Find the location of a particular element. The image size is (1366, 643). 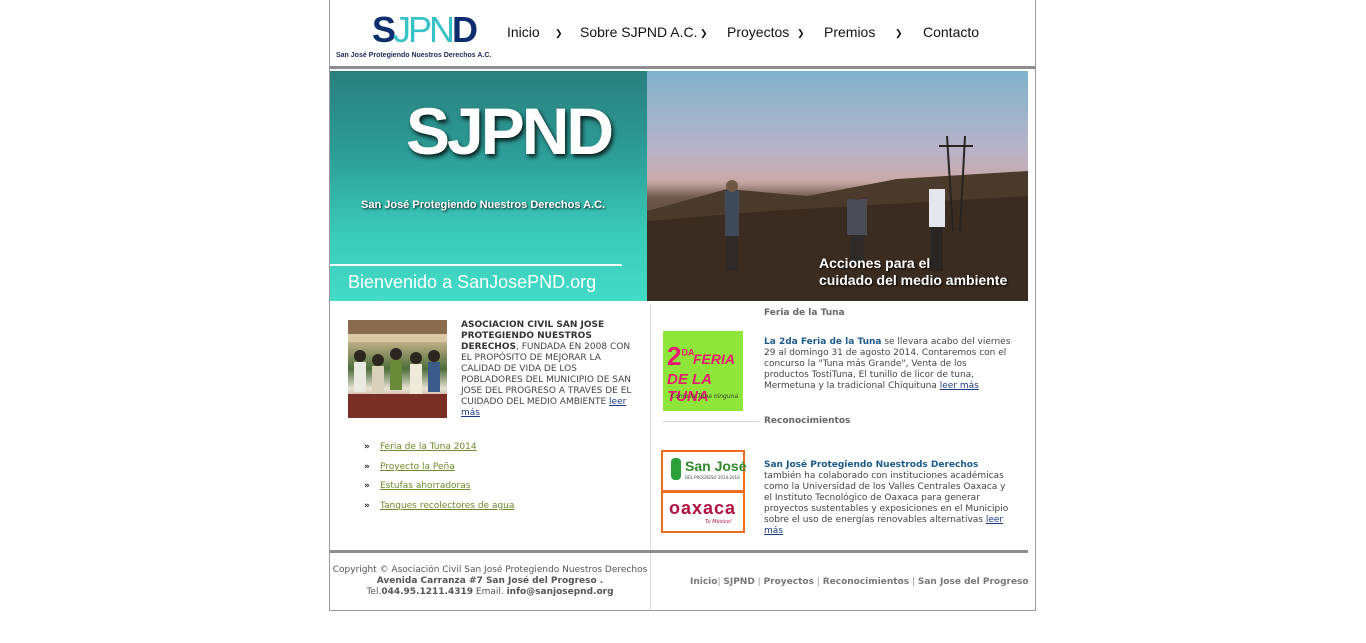

footer-email: info@sanjosepnd.org is located at coordinates (560, 592).